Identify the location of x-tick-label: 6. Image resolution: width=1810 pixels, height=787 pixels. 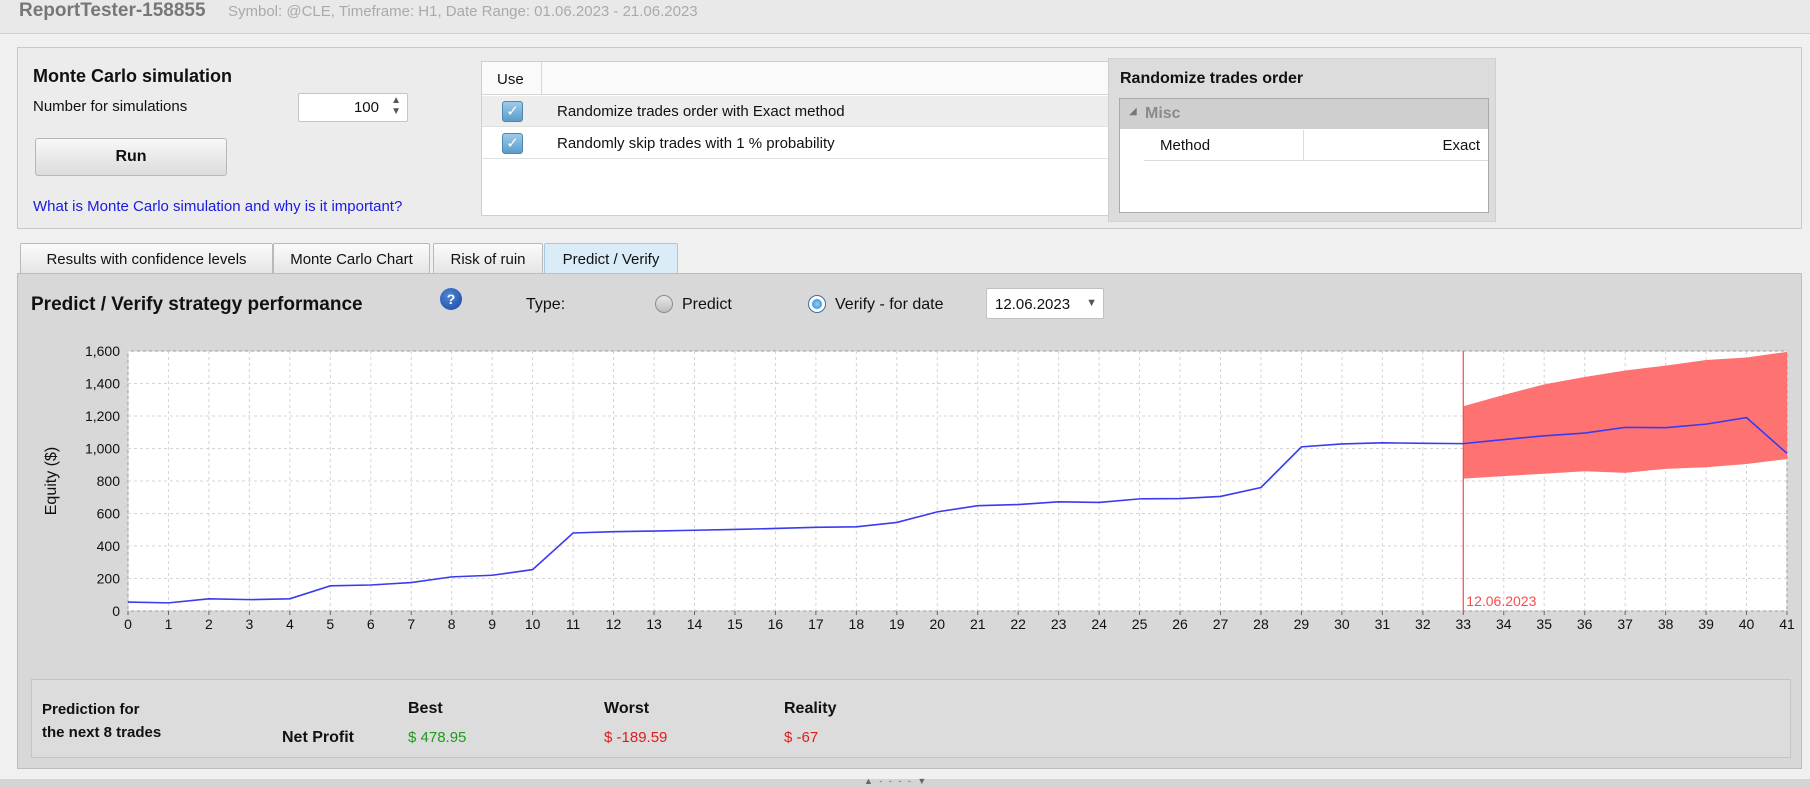
(371, 622).